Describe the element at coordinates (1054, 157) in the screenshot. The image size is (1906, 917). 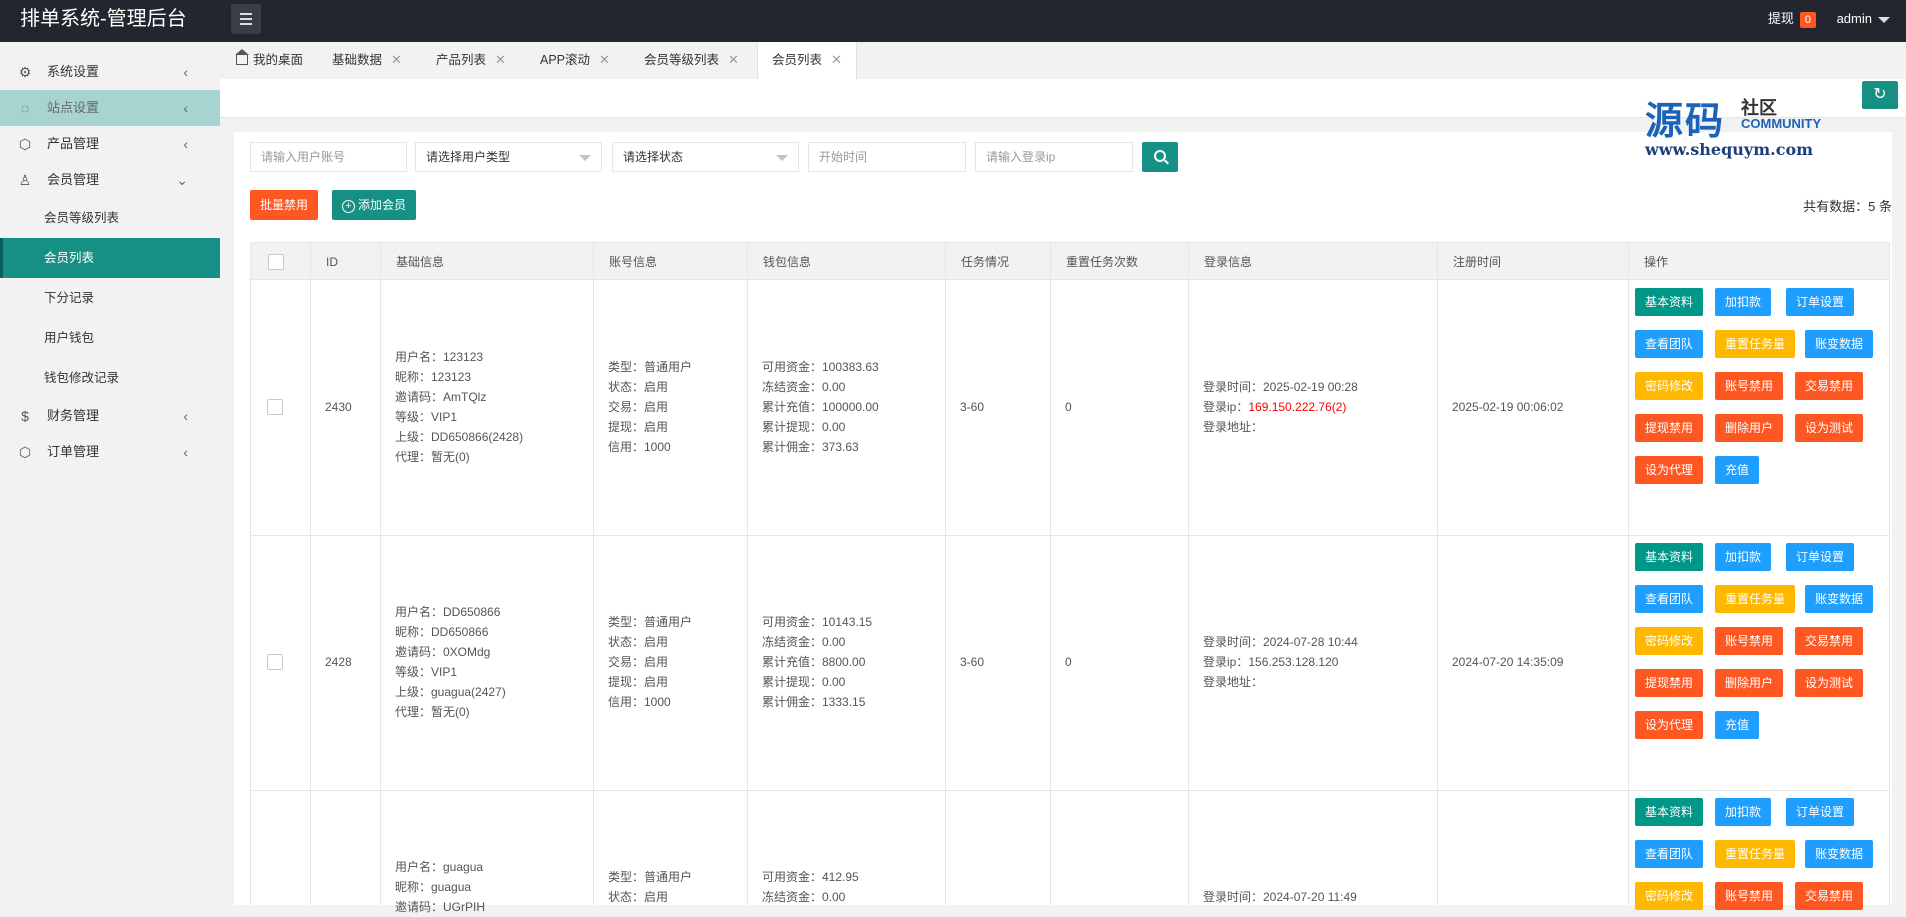
I see `login-ip-input: 请输入登录ip` at that location.